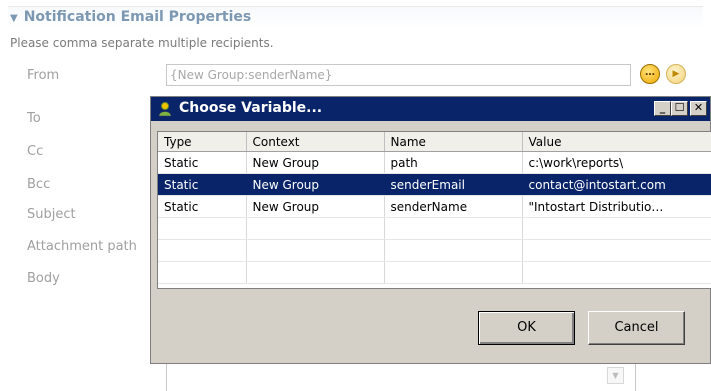 The width and height of the screenshot is (711, 391). What do you see at coordinates (453, 142) in the screenshot?
I see `column-header-name: Name` at bounding box center [453, 142].